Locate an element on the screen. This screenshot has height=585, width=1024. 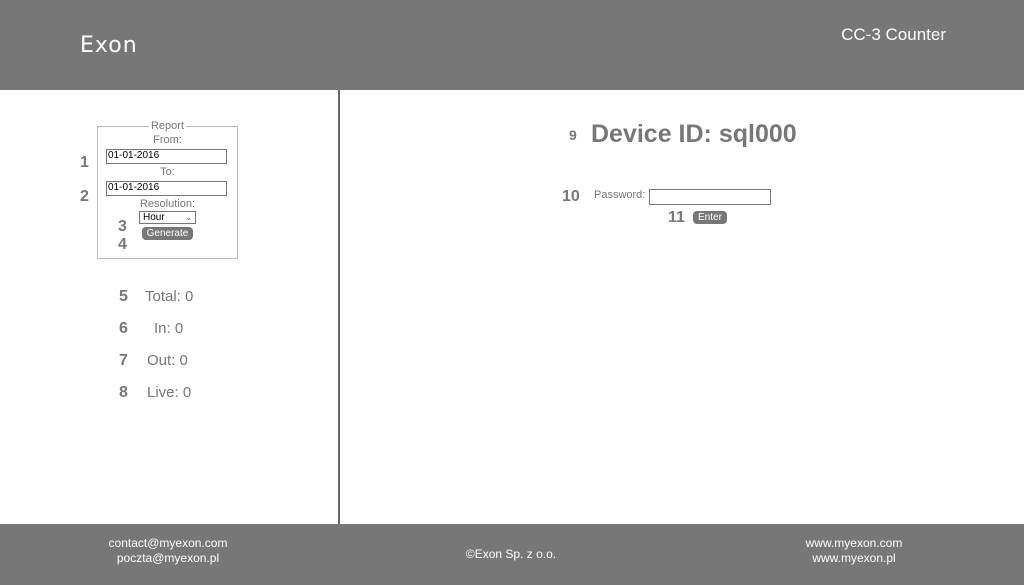
resolution-label: Resolution: is located at coordinates (167, 204).